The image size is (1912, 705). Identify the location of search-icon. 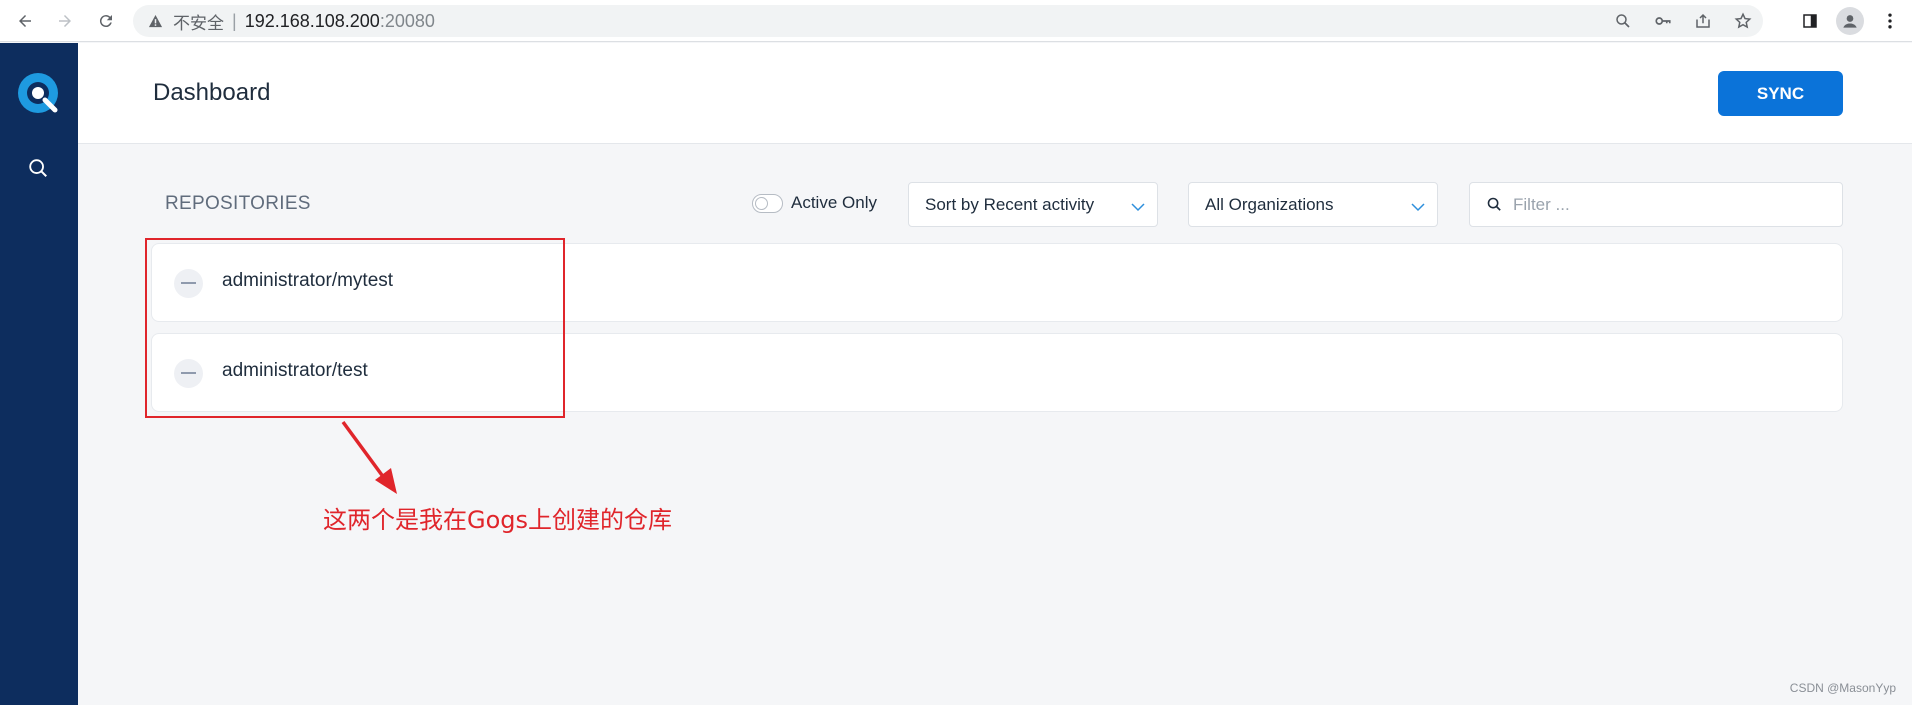
(38, 168).